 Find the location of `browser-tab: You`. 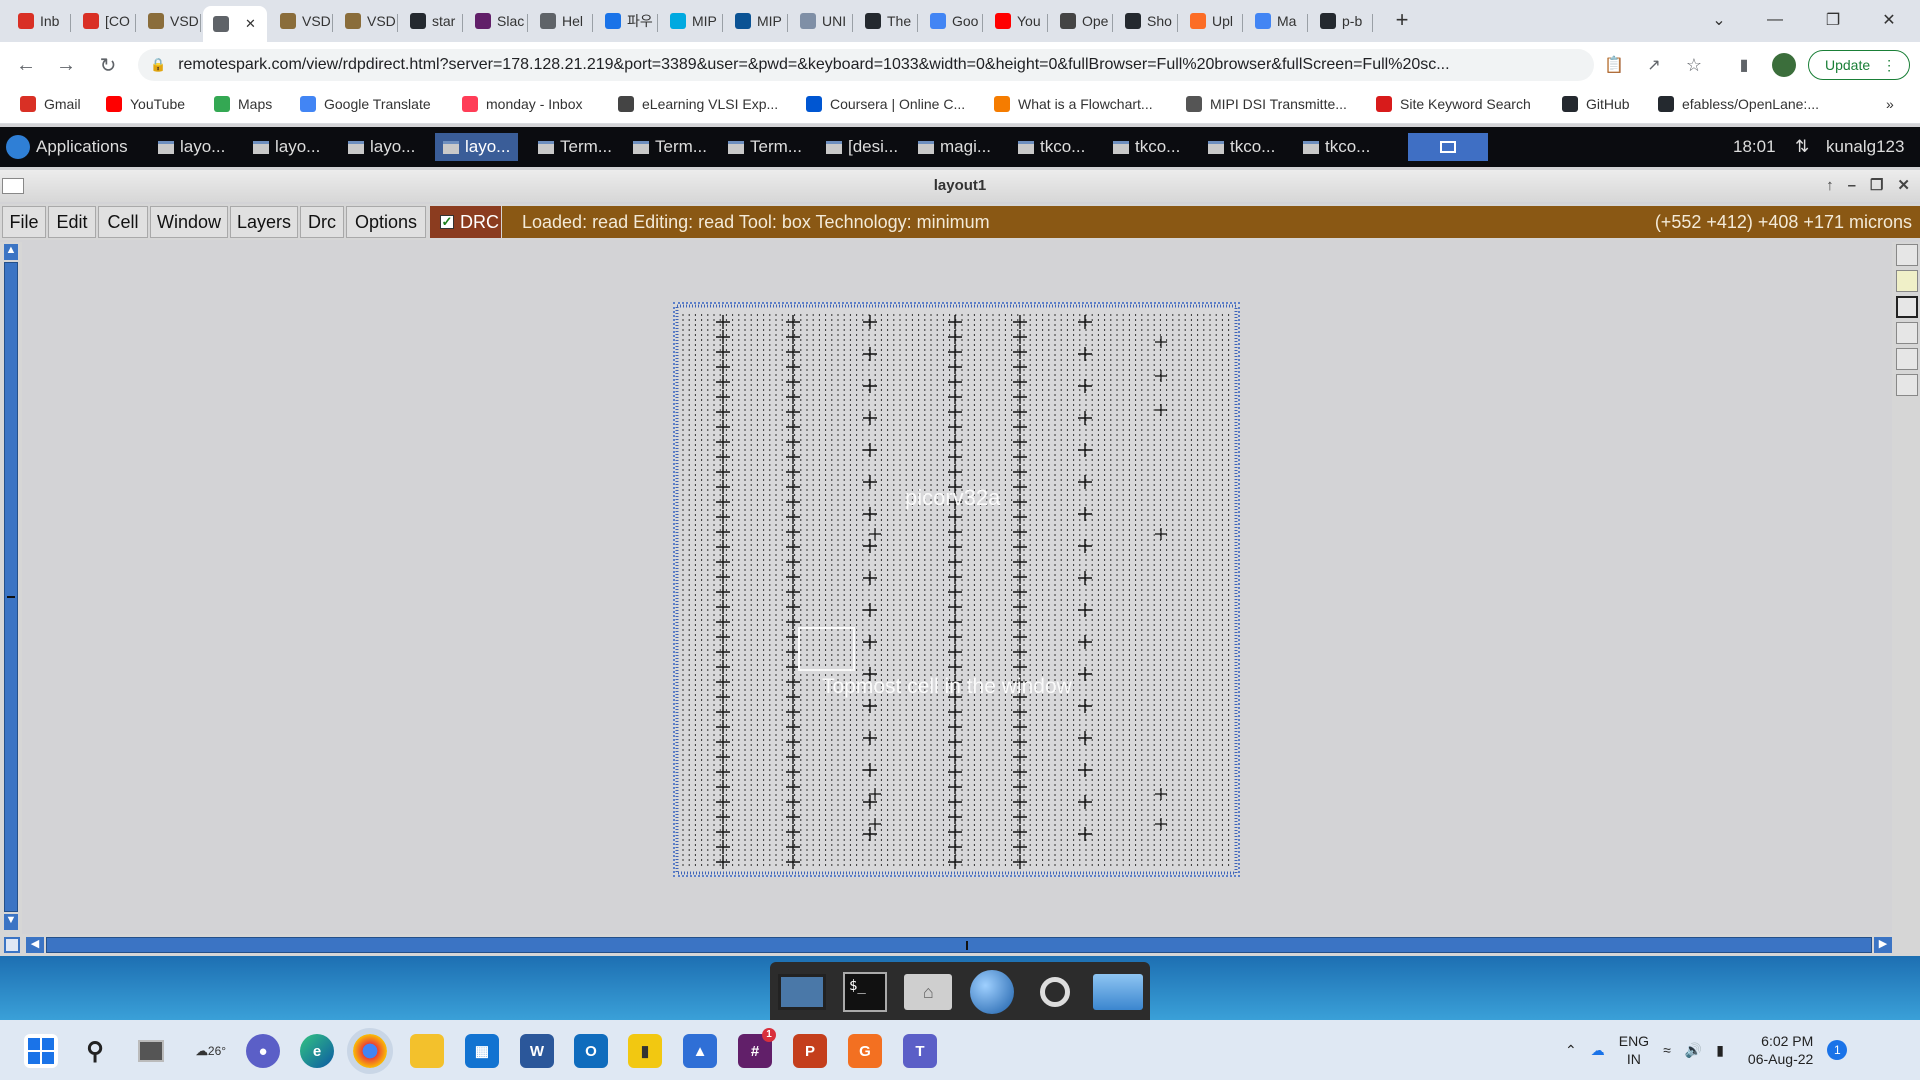

browser-tab: You is located at coordinates (1016, 21).